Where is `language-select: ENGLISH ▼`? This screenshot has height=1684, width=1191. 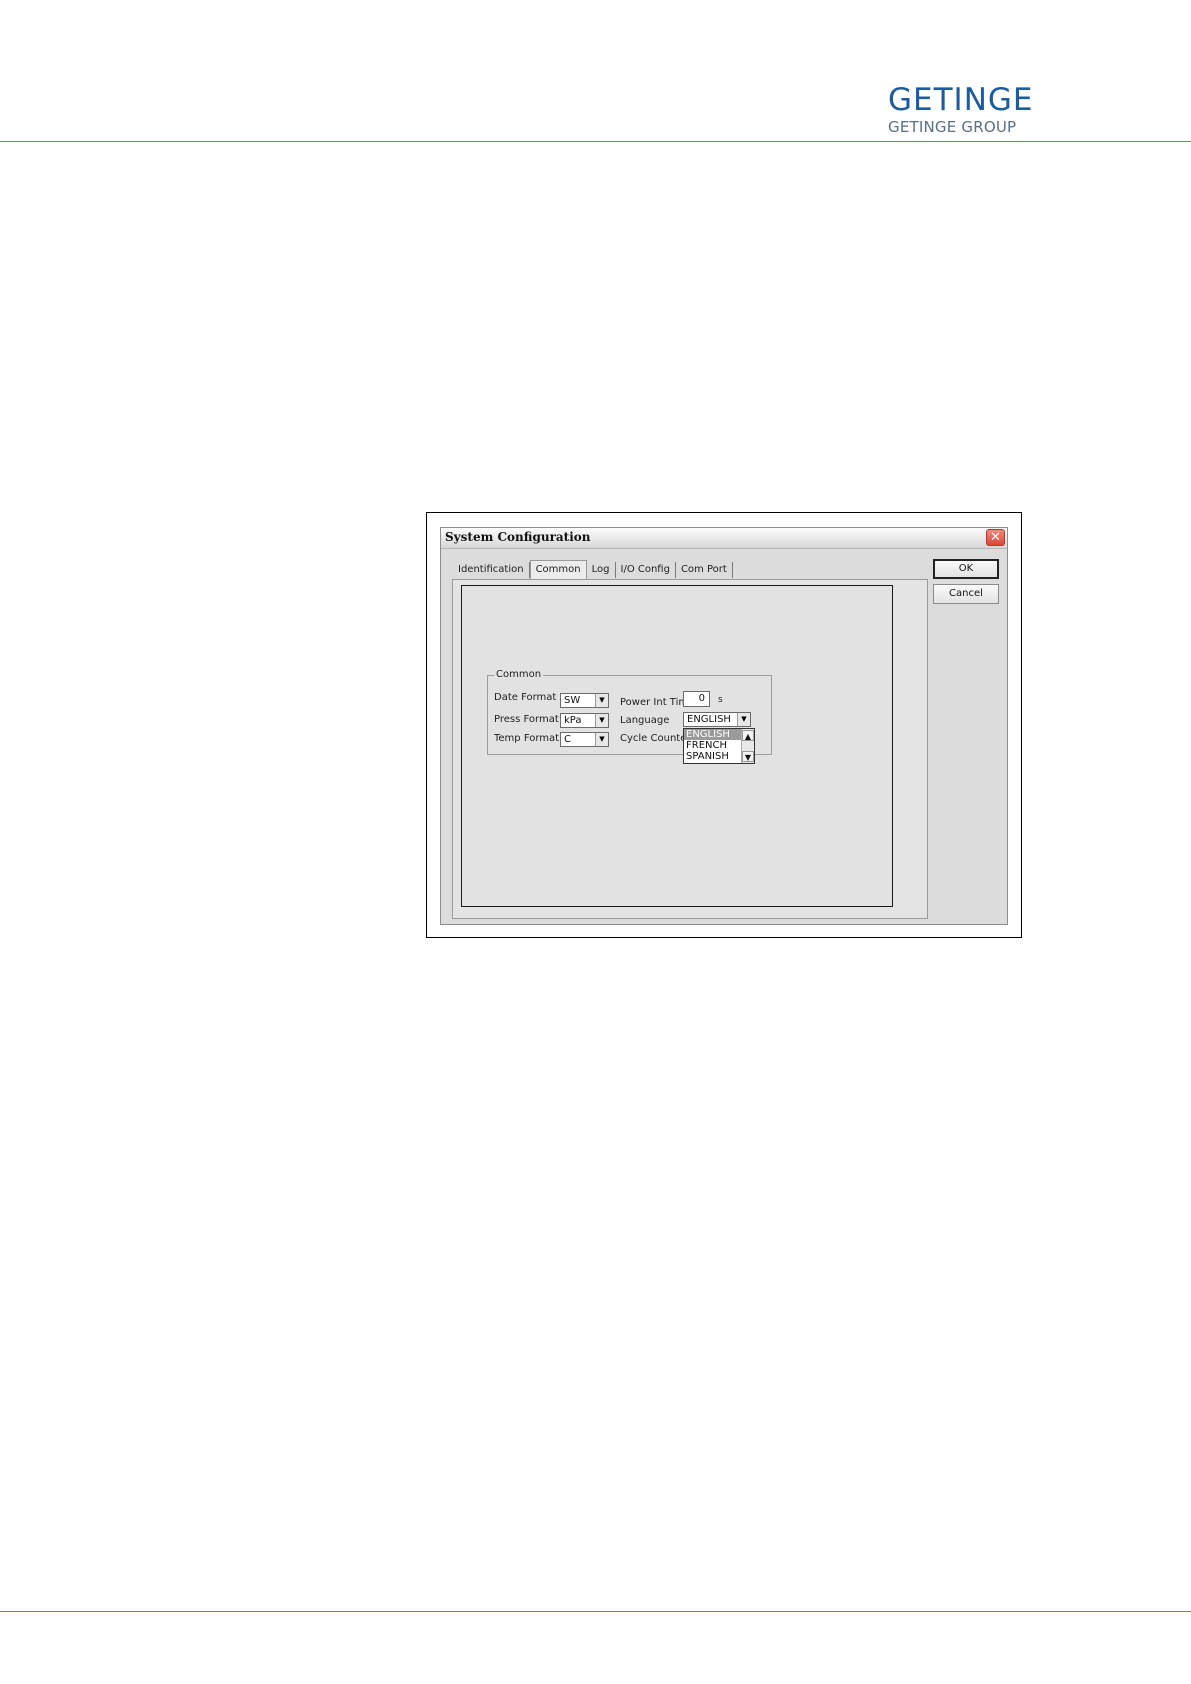
language-select: ENGLISH ▼ is located at coordinates (717, 719).